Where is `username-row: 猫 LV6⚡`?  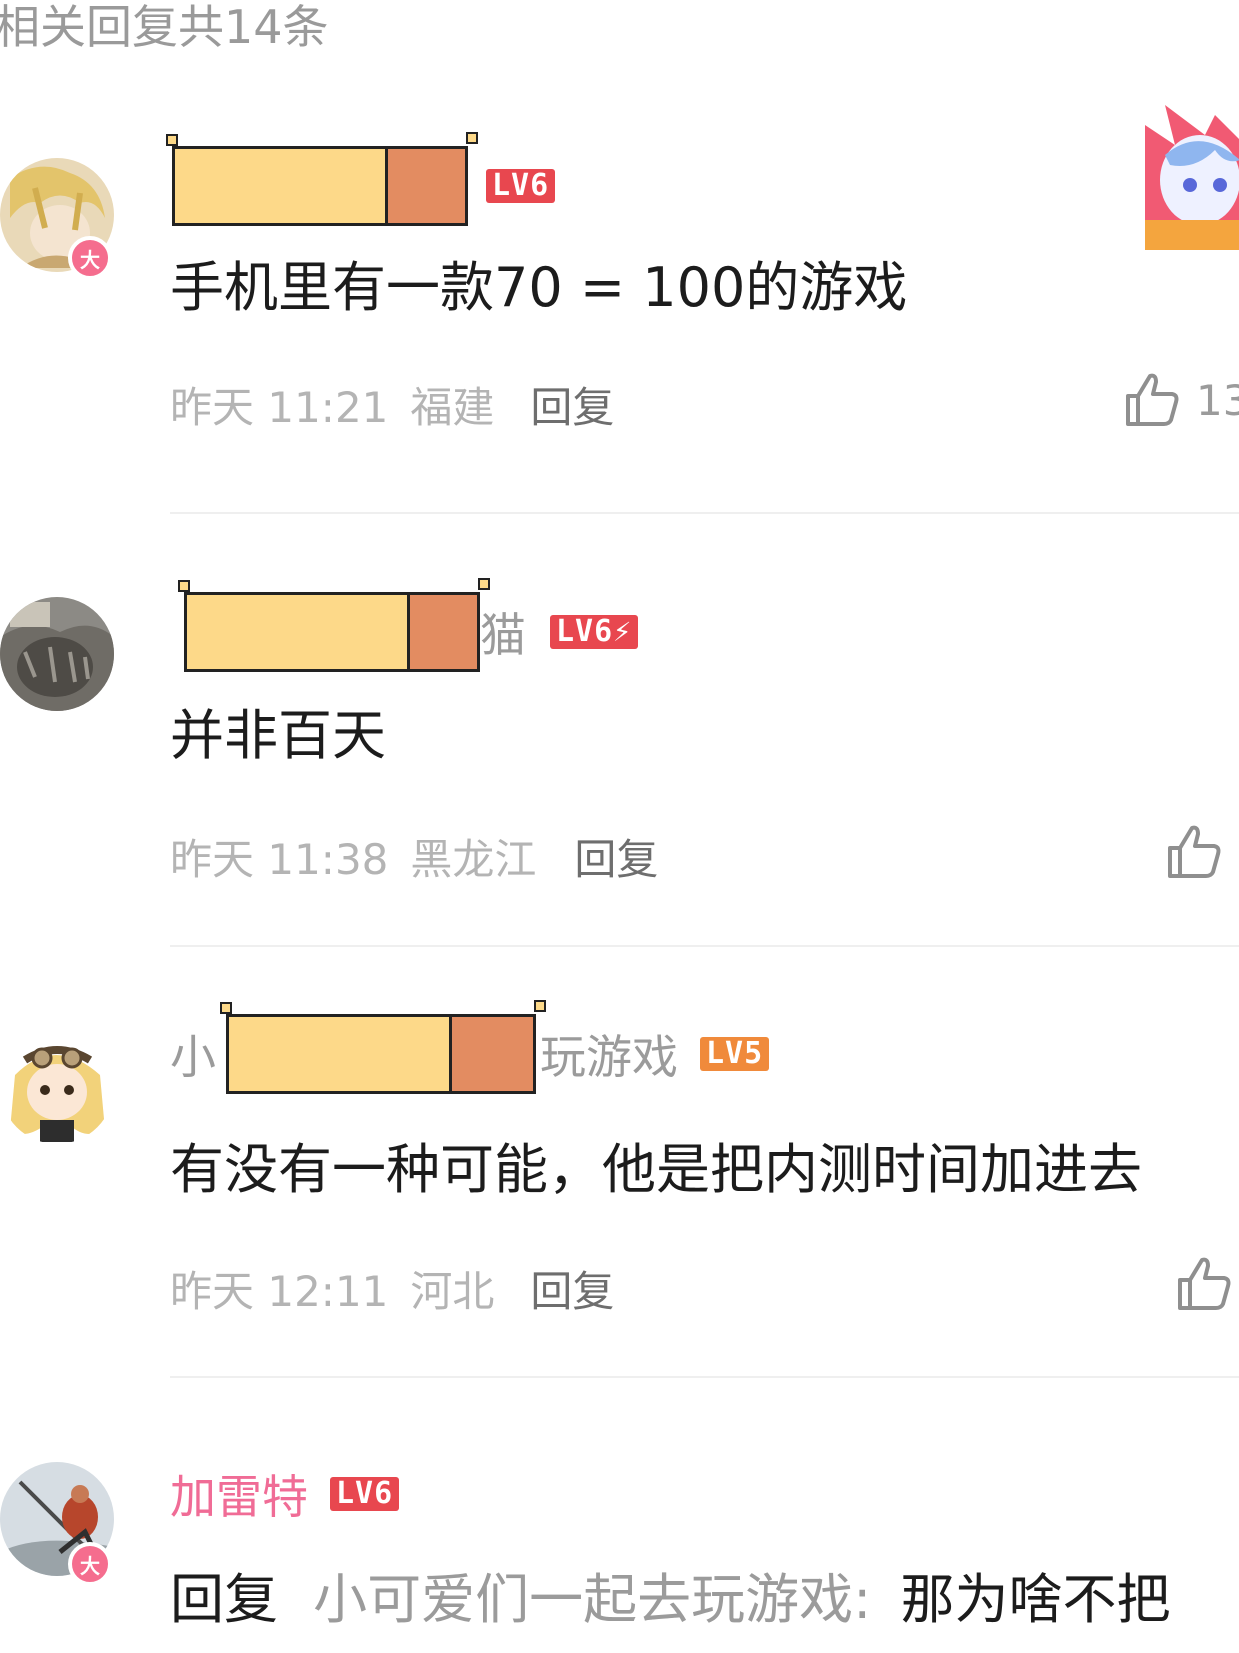
username-row: 猫 LV6⚡ is located at coordinates (404, 625).